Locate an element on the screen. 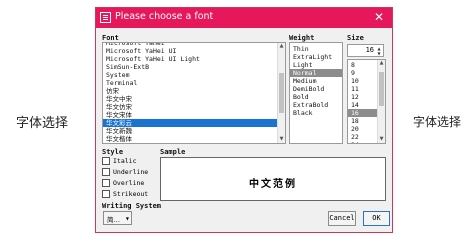 The height and width of the screenshot is (244, 474). size-list-item: 14 is located at coordinates (362, 105).